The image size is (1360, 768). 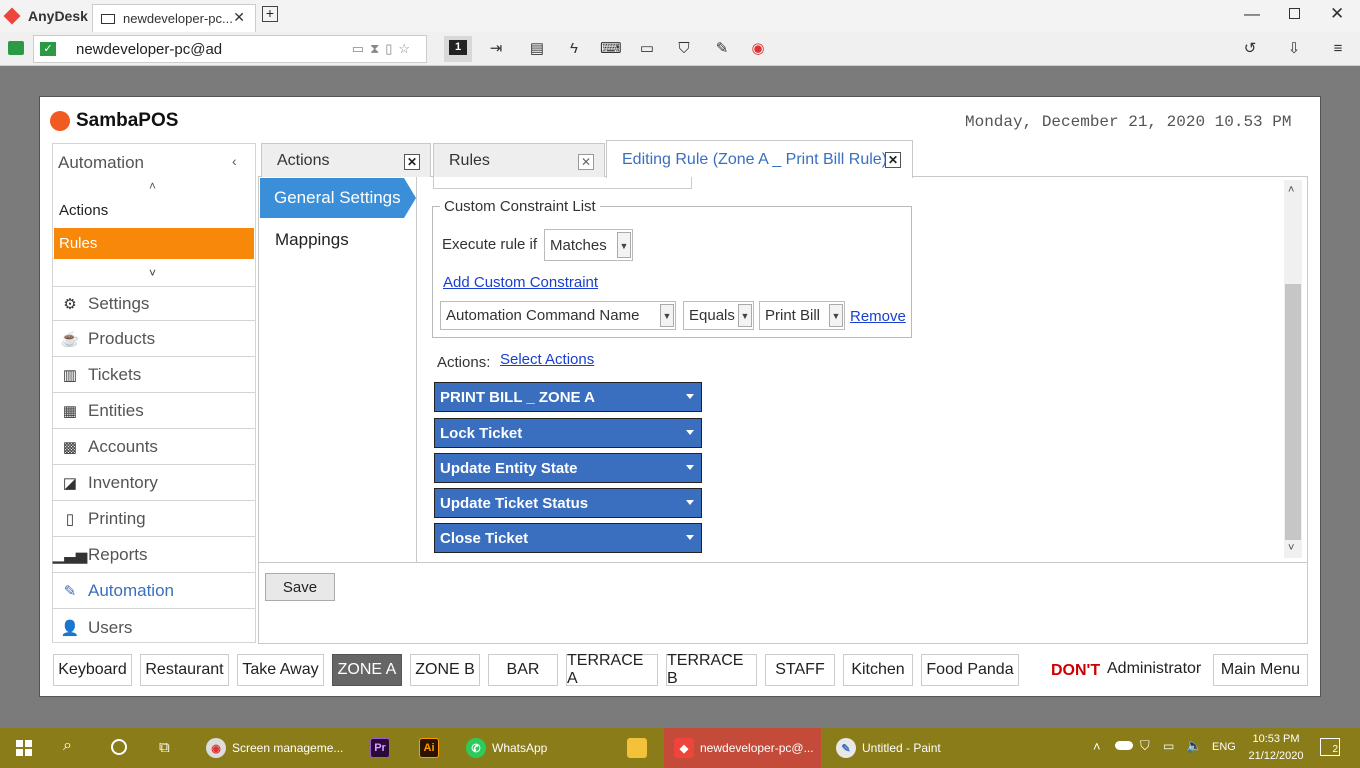 What do you see at coordinates (568, 503) in the screenshot?
I see `action-item: Update Ticket Status` at bounding box center [568, 503].